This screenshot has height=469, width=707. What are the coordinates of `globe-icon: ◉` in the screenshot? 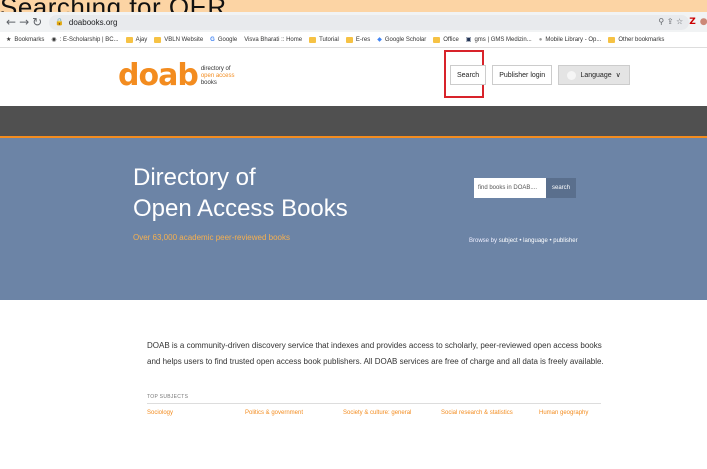 It's located at (54, 40).